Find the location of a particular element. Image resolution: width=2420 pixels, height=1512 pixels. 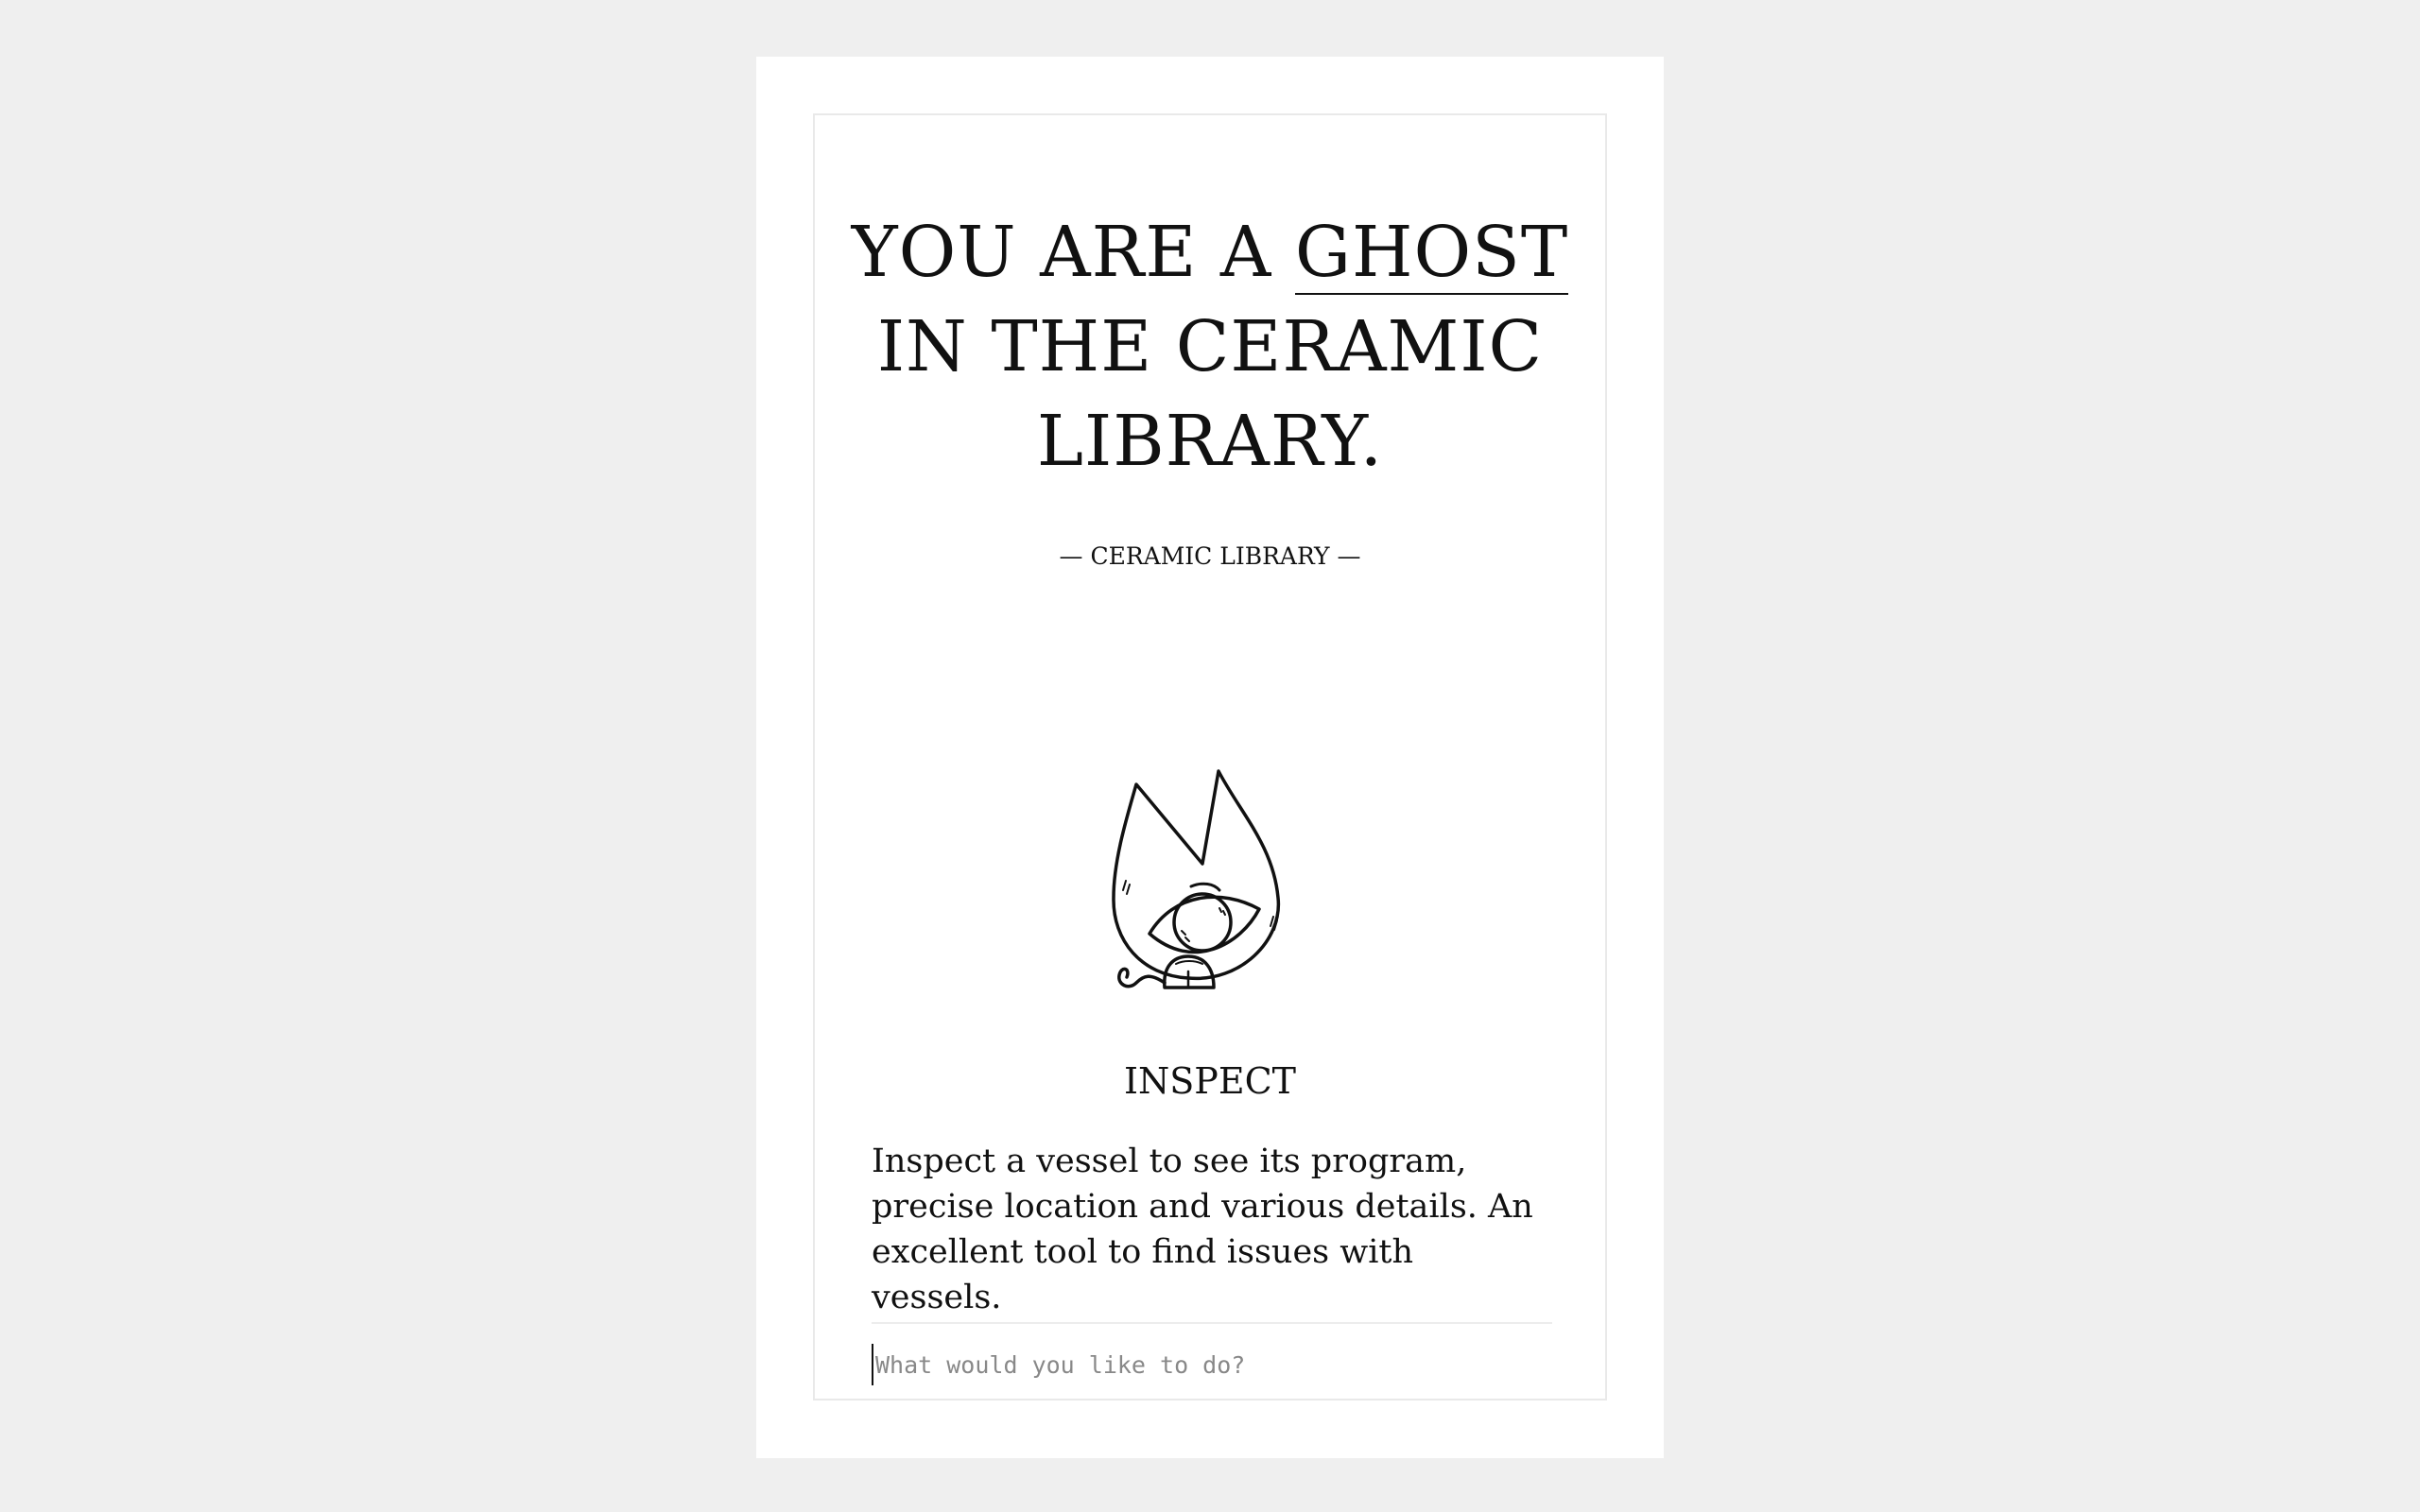

title-line-2: IN THE CERAMIC is located at coordinates (1210, 346).